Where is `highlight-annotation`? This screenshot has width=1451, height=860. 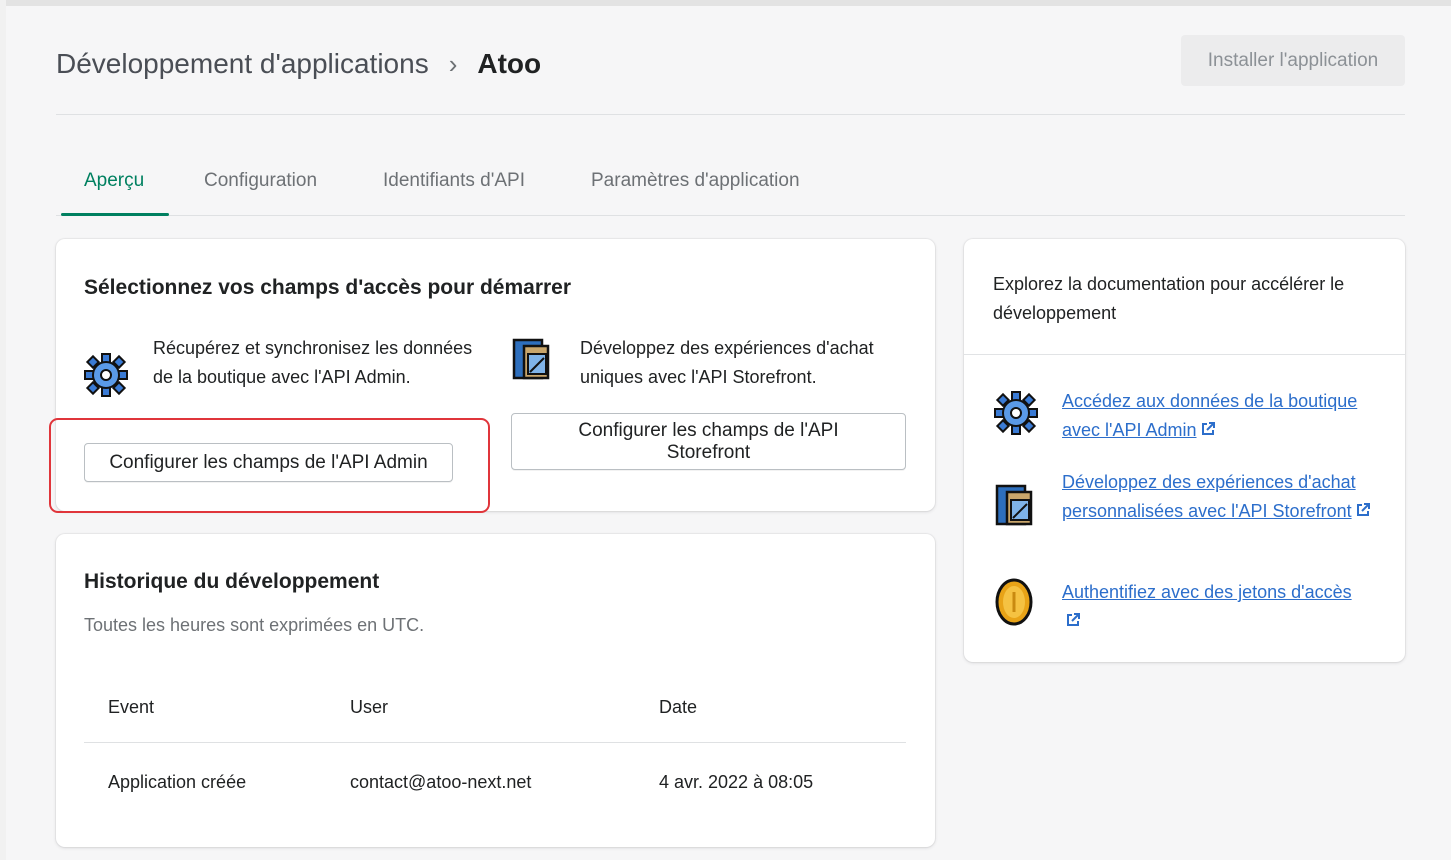
highlight-annotation is located at coordinates (269, 465).